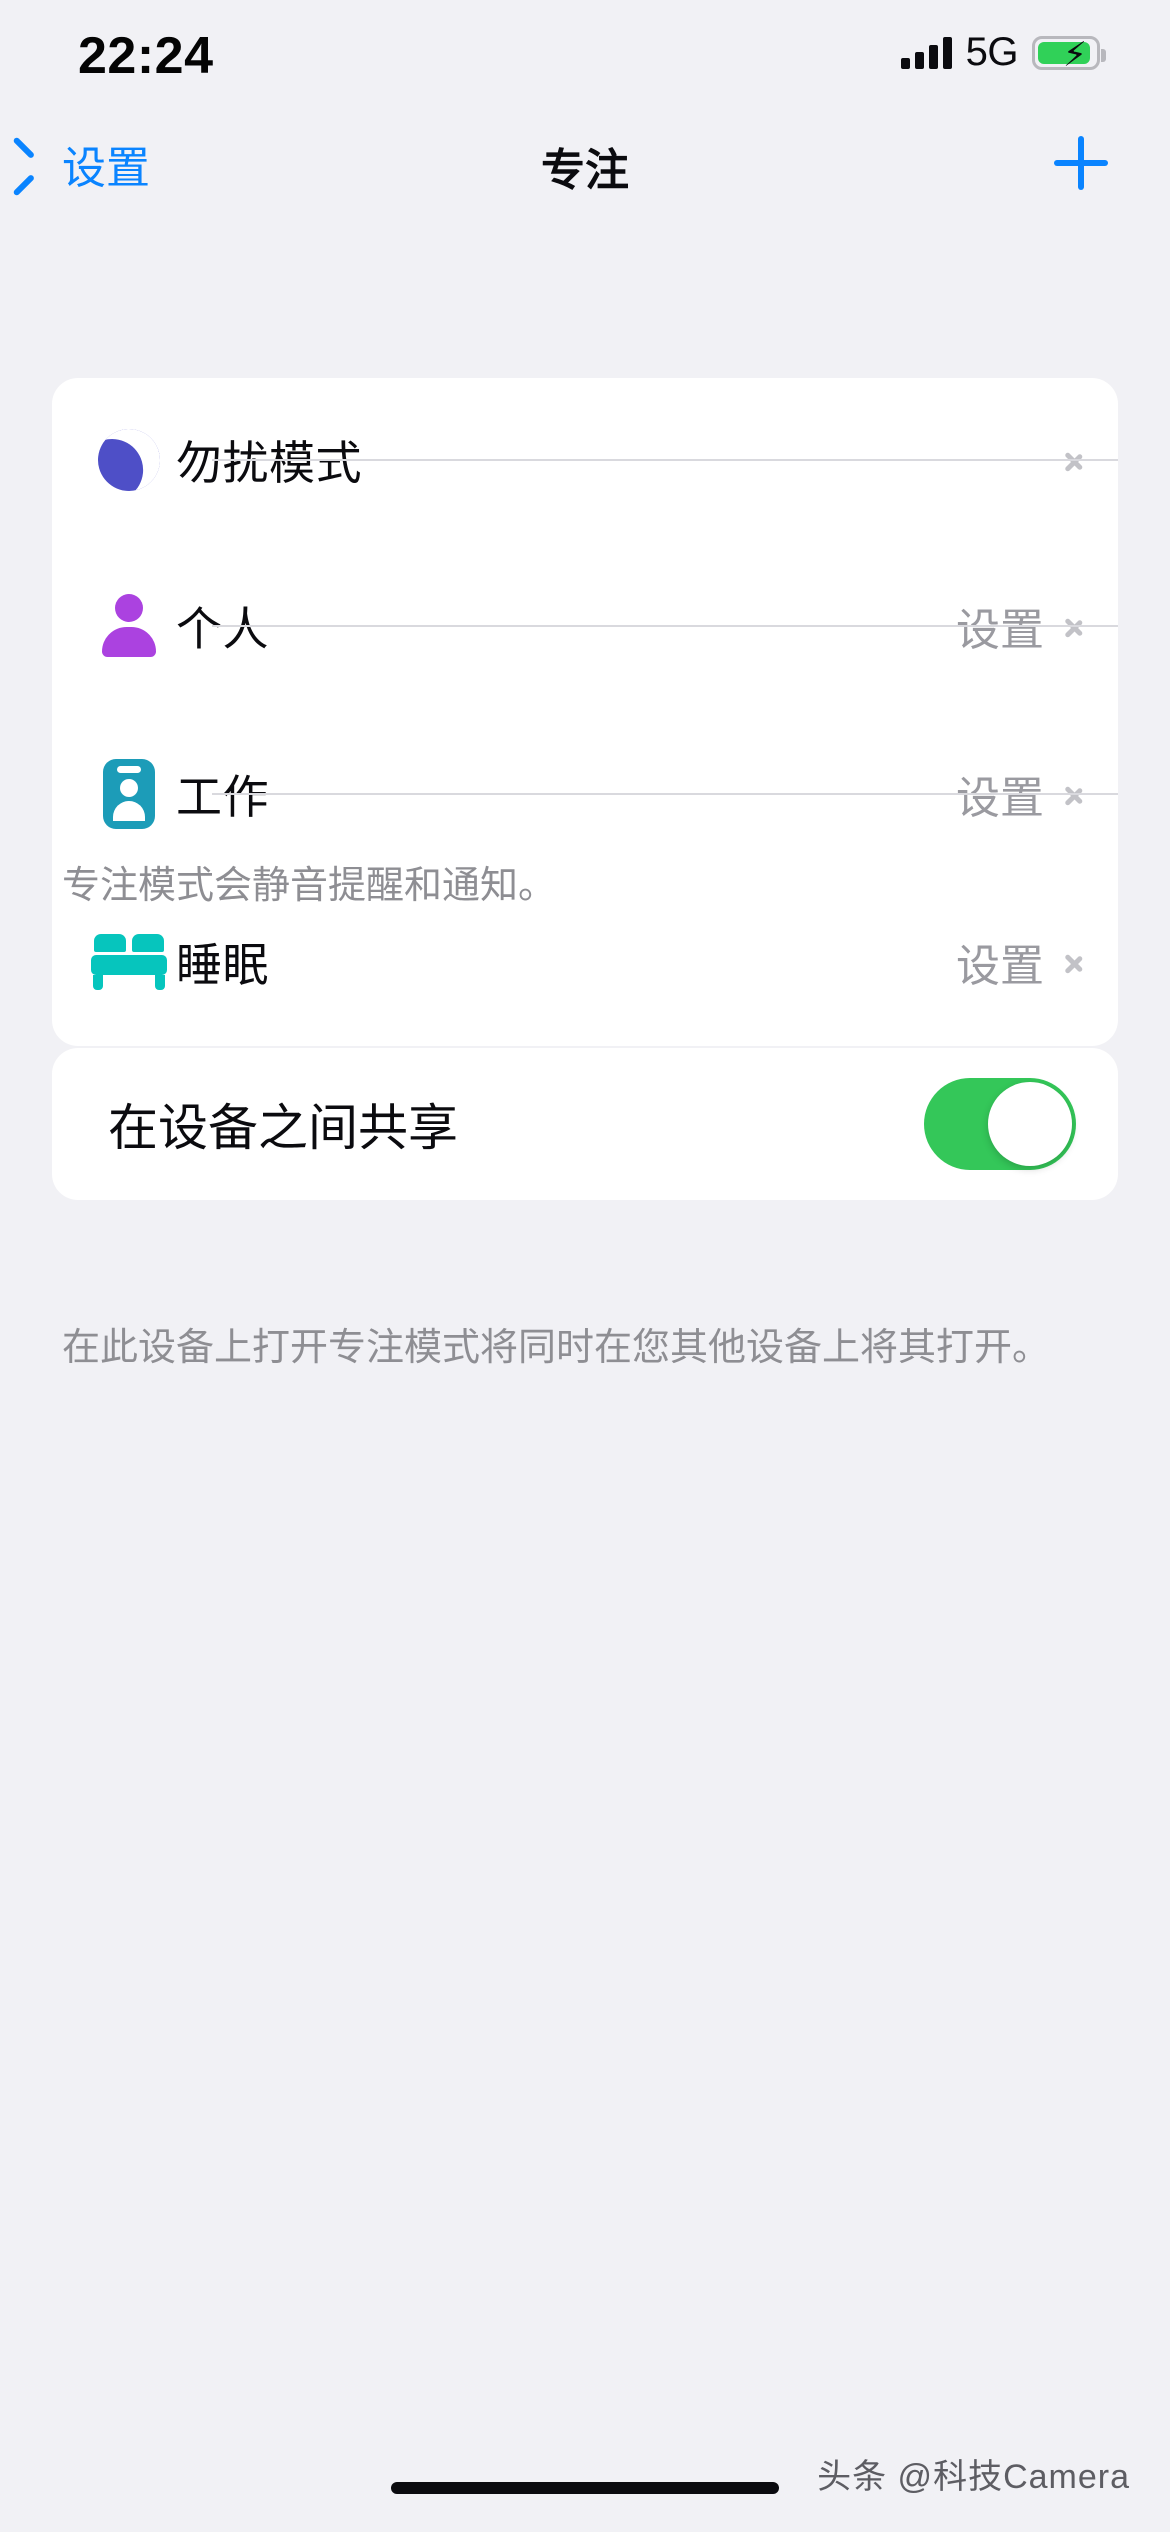 The height and width of the screenshot is (2532, 1170). What do you see at coordinates (1030, 1124) in the screenshot?
I see `toggle-knob` at bounding box center [1030, 1124].